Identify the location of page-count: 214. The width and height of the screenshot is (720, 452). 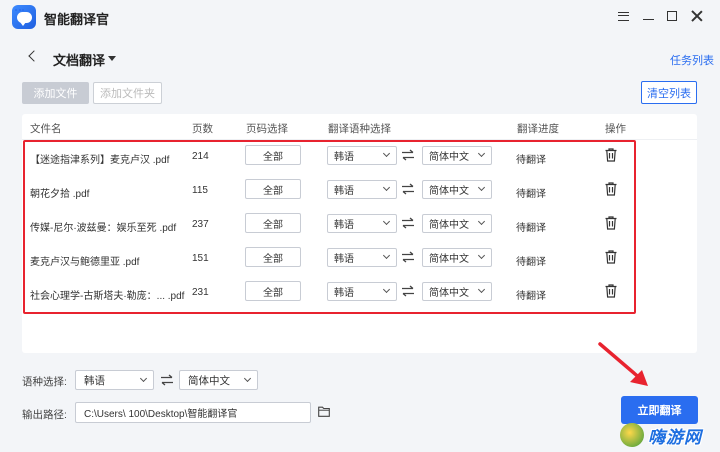
(200, 156).